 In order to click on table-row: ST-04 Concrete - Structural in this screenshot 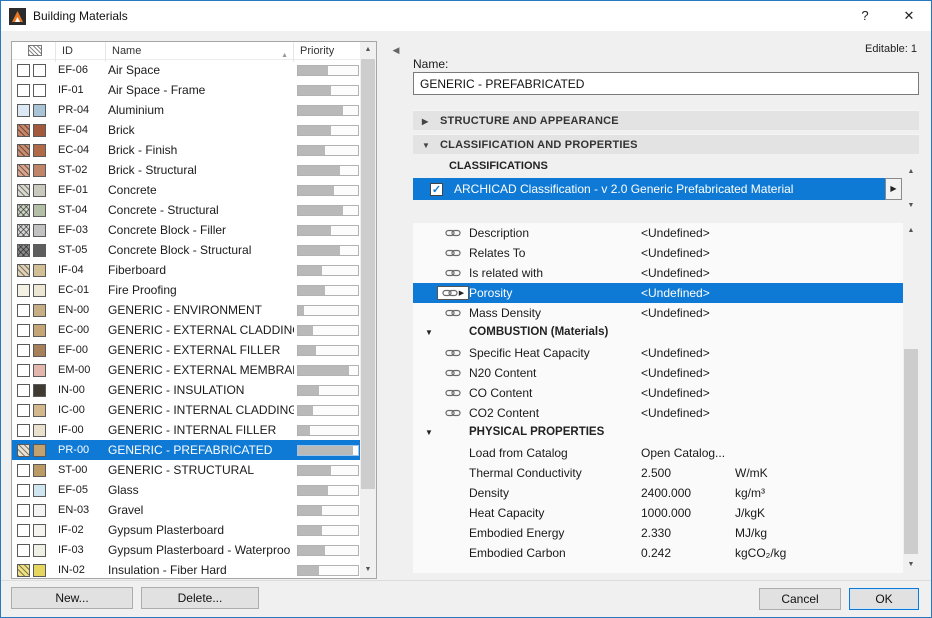, I will do `click(186, 210)`.